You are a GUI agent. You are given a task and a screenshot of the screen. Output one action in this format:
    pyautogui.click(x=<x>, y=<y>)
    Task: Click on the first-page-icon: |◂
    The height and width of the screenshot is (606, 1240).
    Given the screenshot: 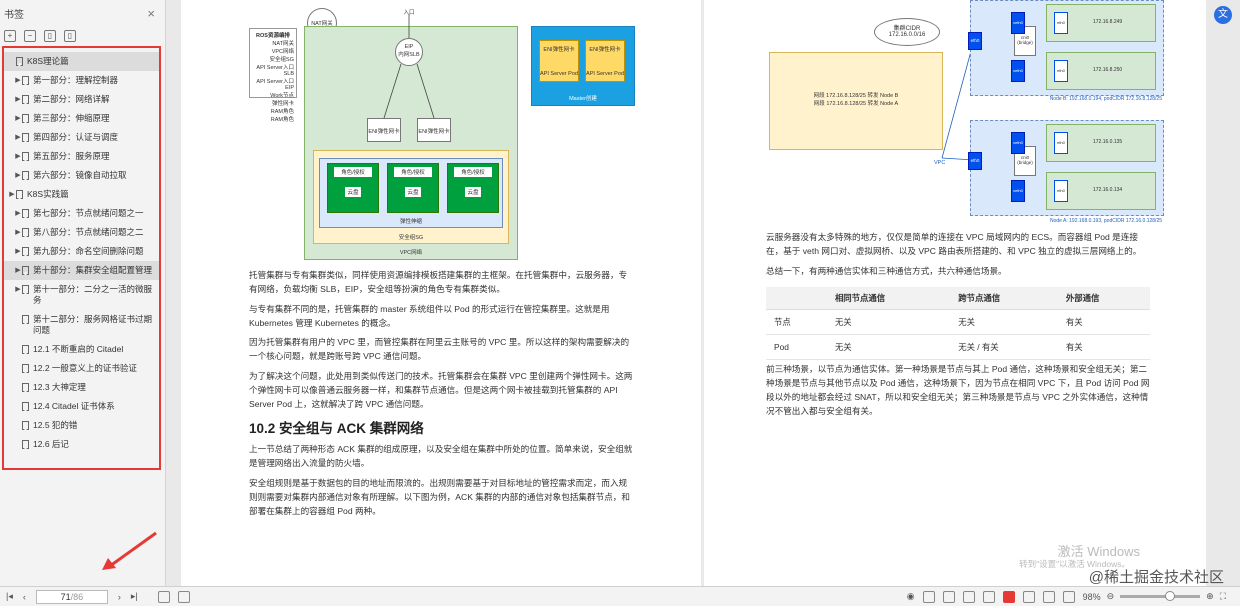 What is the action you would take?
    pyautogui.click(x=9, y=596)
    